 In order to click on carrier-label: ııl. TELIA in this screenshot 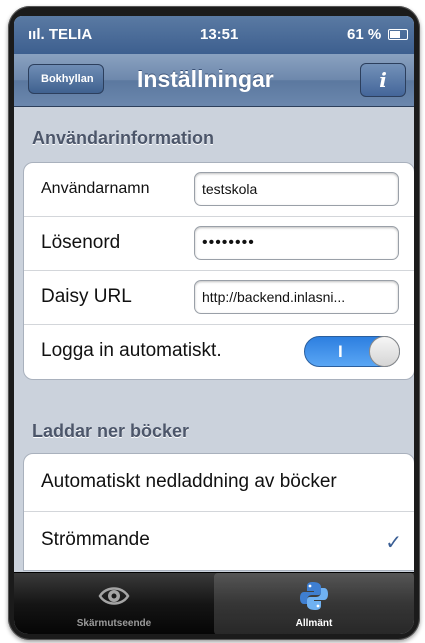, I will do `click(60, 34)`.